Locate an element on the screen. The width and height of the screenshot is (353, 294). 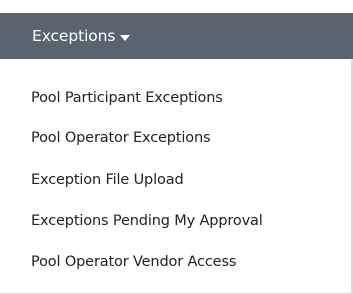
caret-down-icon is located at coordinates (125, 37).